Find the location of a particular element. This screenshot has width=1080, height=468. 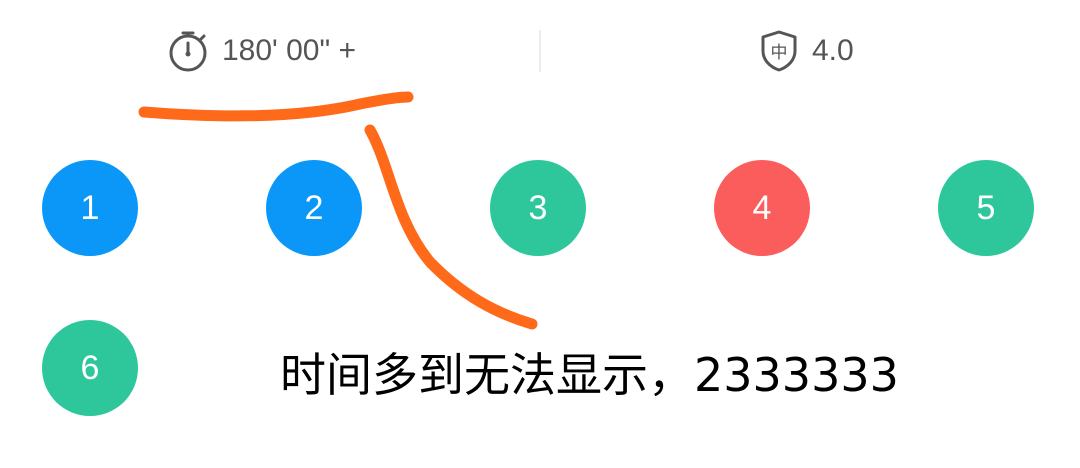

scribble-arrow-line is located at coordinates (451, 227).